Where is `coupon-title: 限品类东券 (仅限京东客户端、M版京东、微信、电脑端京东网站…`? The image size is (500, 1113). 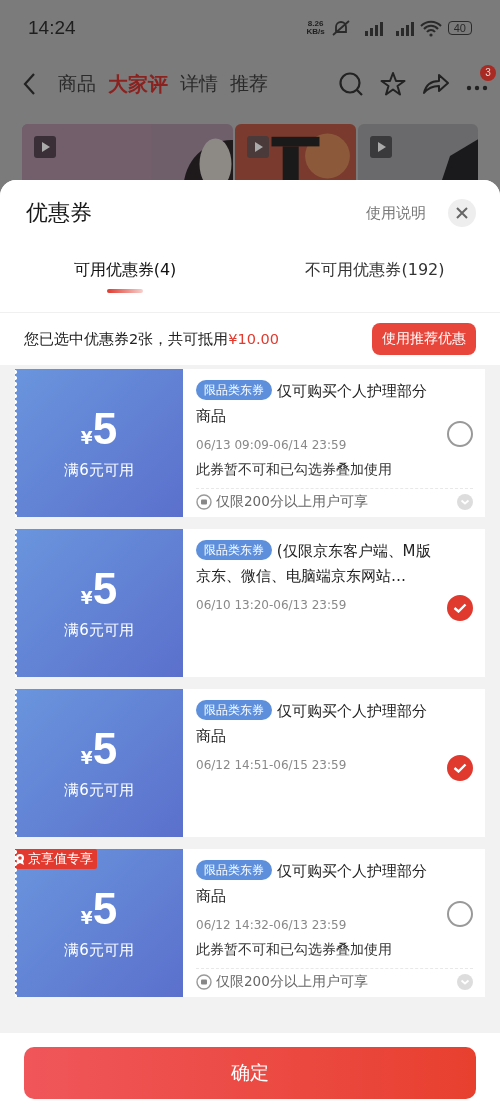
coupon-title: 限品类东券 (仅限京东客户端、M版京东、微信、电脑端京东网站… is located at coordinates (314, 563).